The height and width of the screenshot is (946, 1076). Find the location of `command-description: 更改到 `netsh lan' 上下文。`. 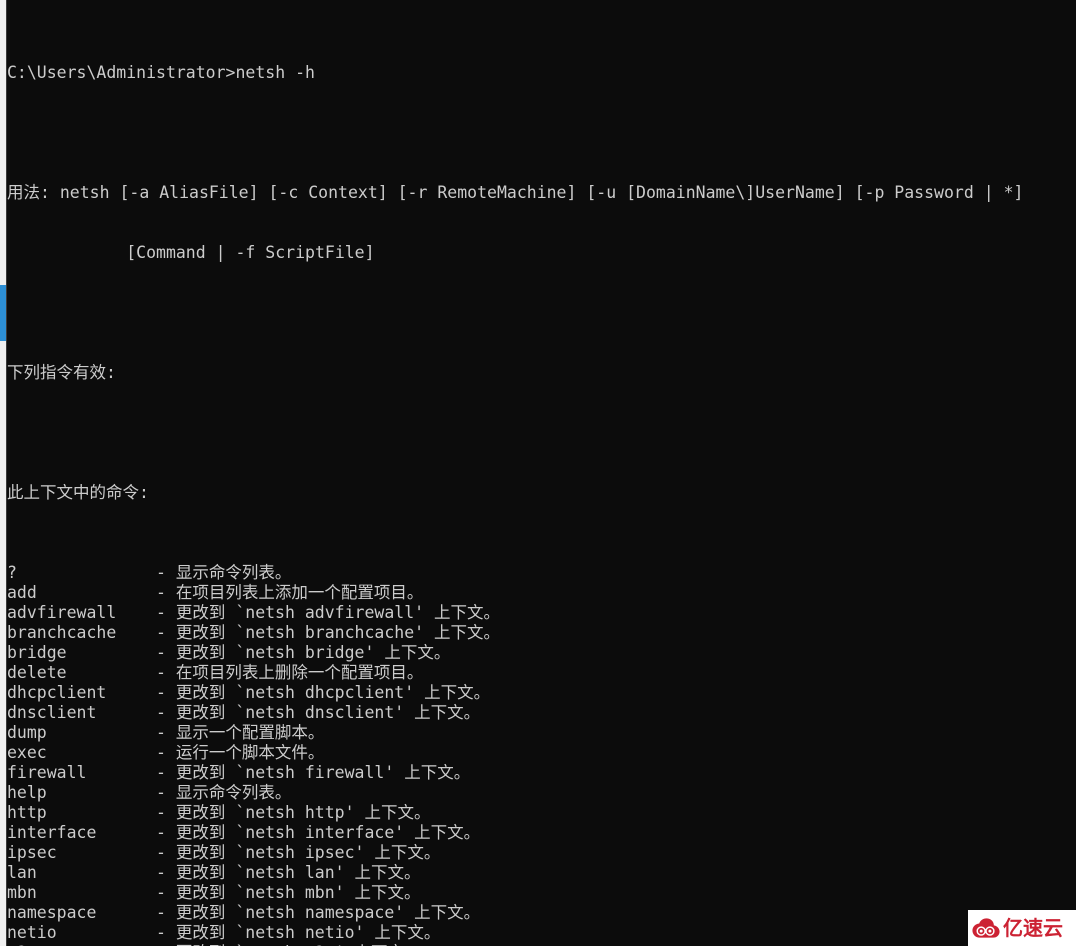

command-description: 更改到 `netsh lan' 上下文。 is located at coordinates (298, 872).